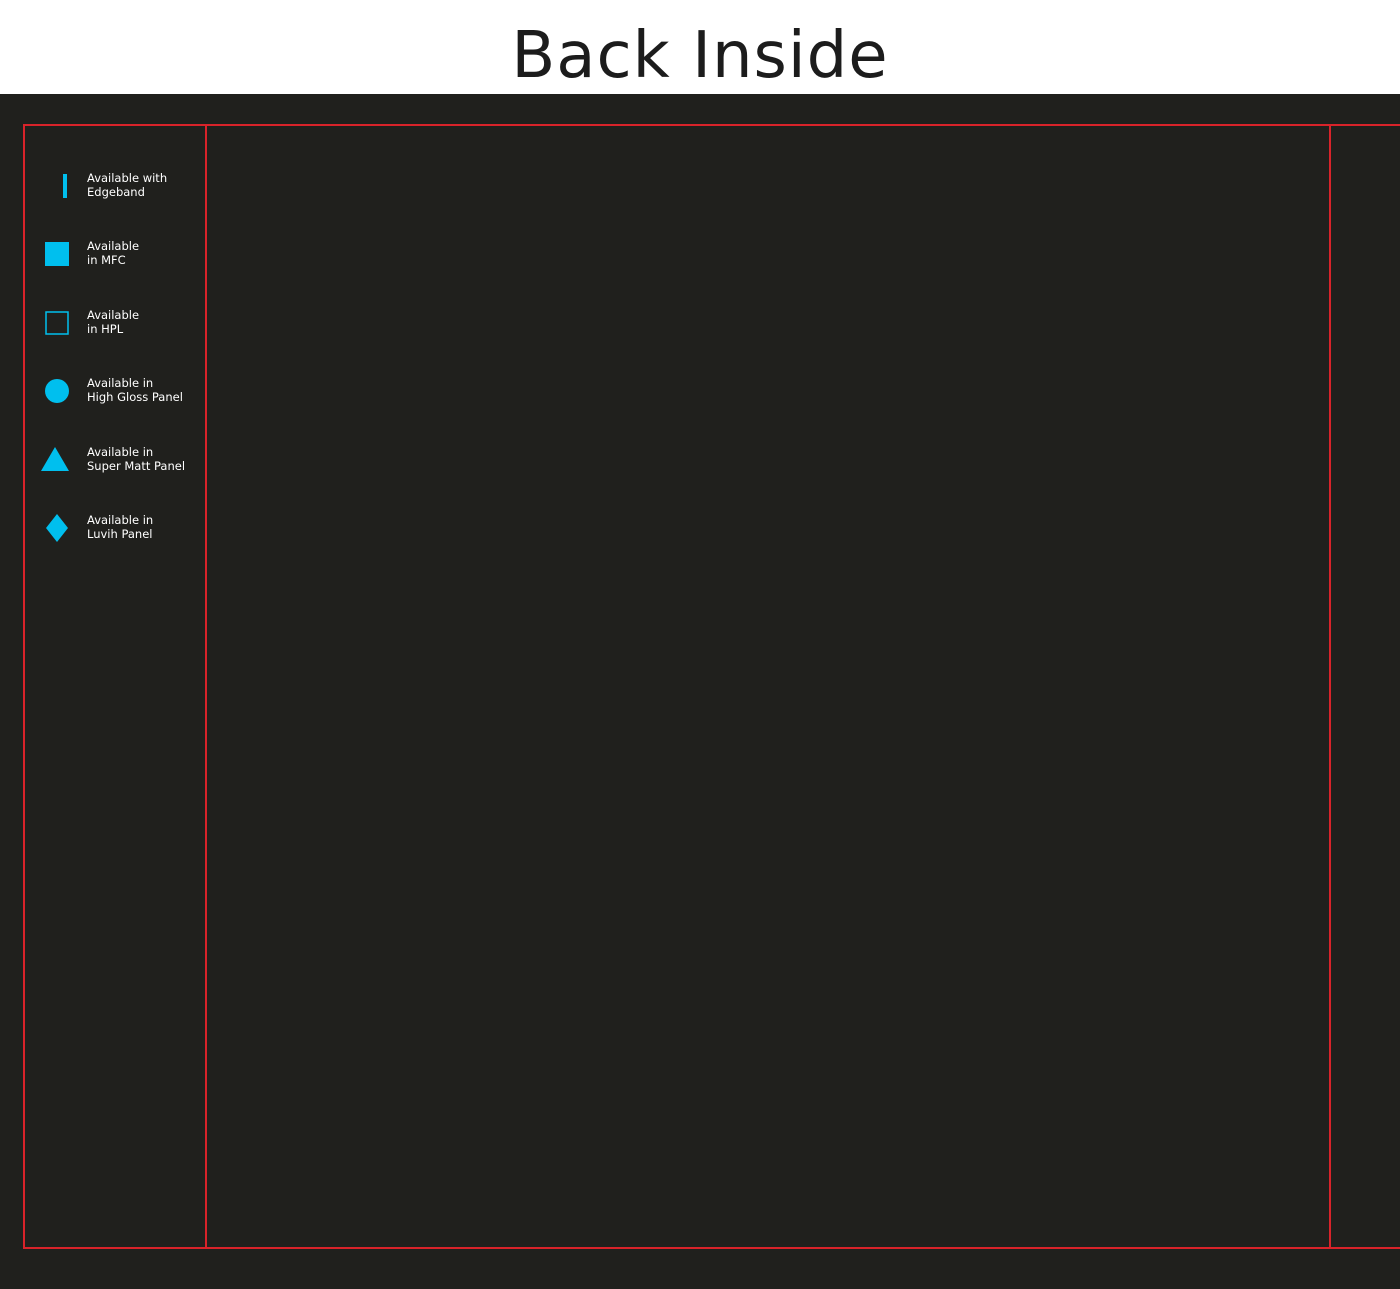 The height and width of the screenshot is (1289, 1400). I want to click on outline-square-icon, so click(57, 323).